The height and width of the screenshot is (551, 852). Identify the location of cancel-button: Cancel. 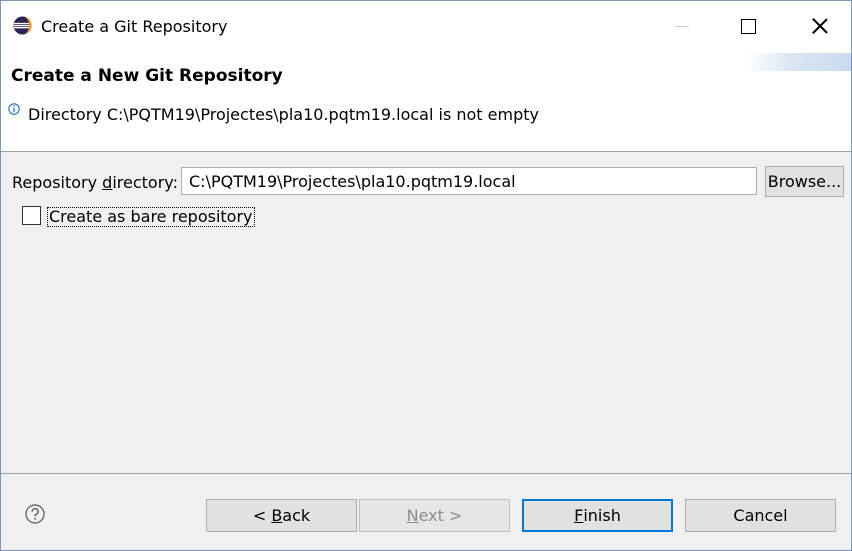
(760, 515).